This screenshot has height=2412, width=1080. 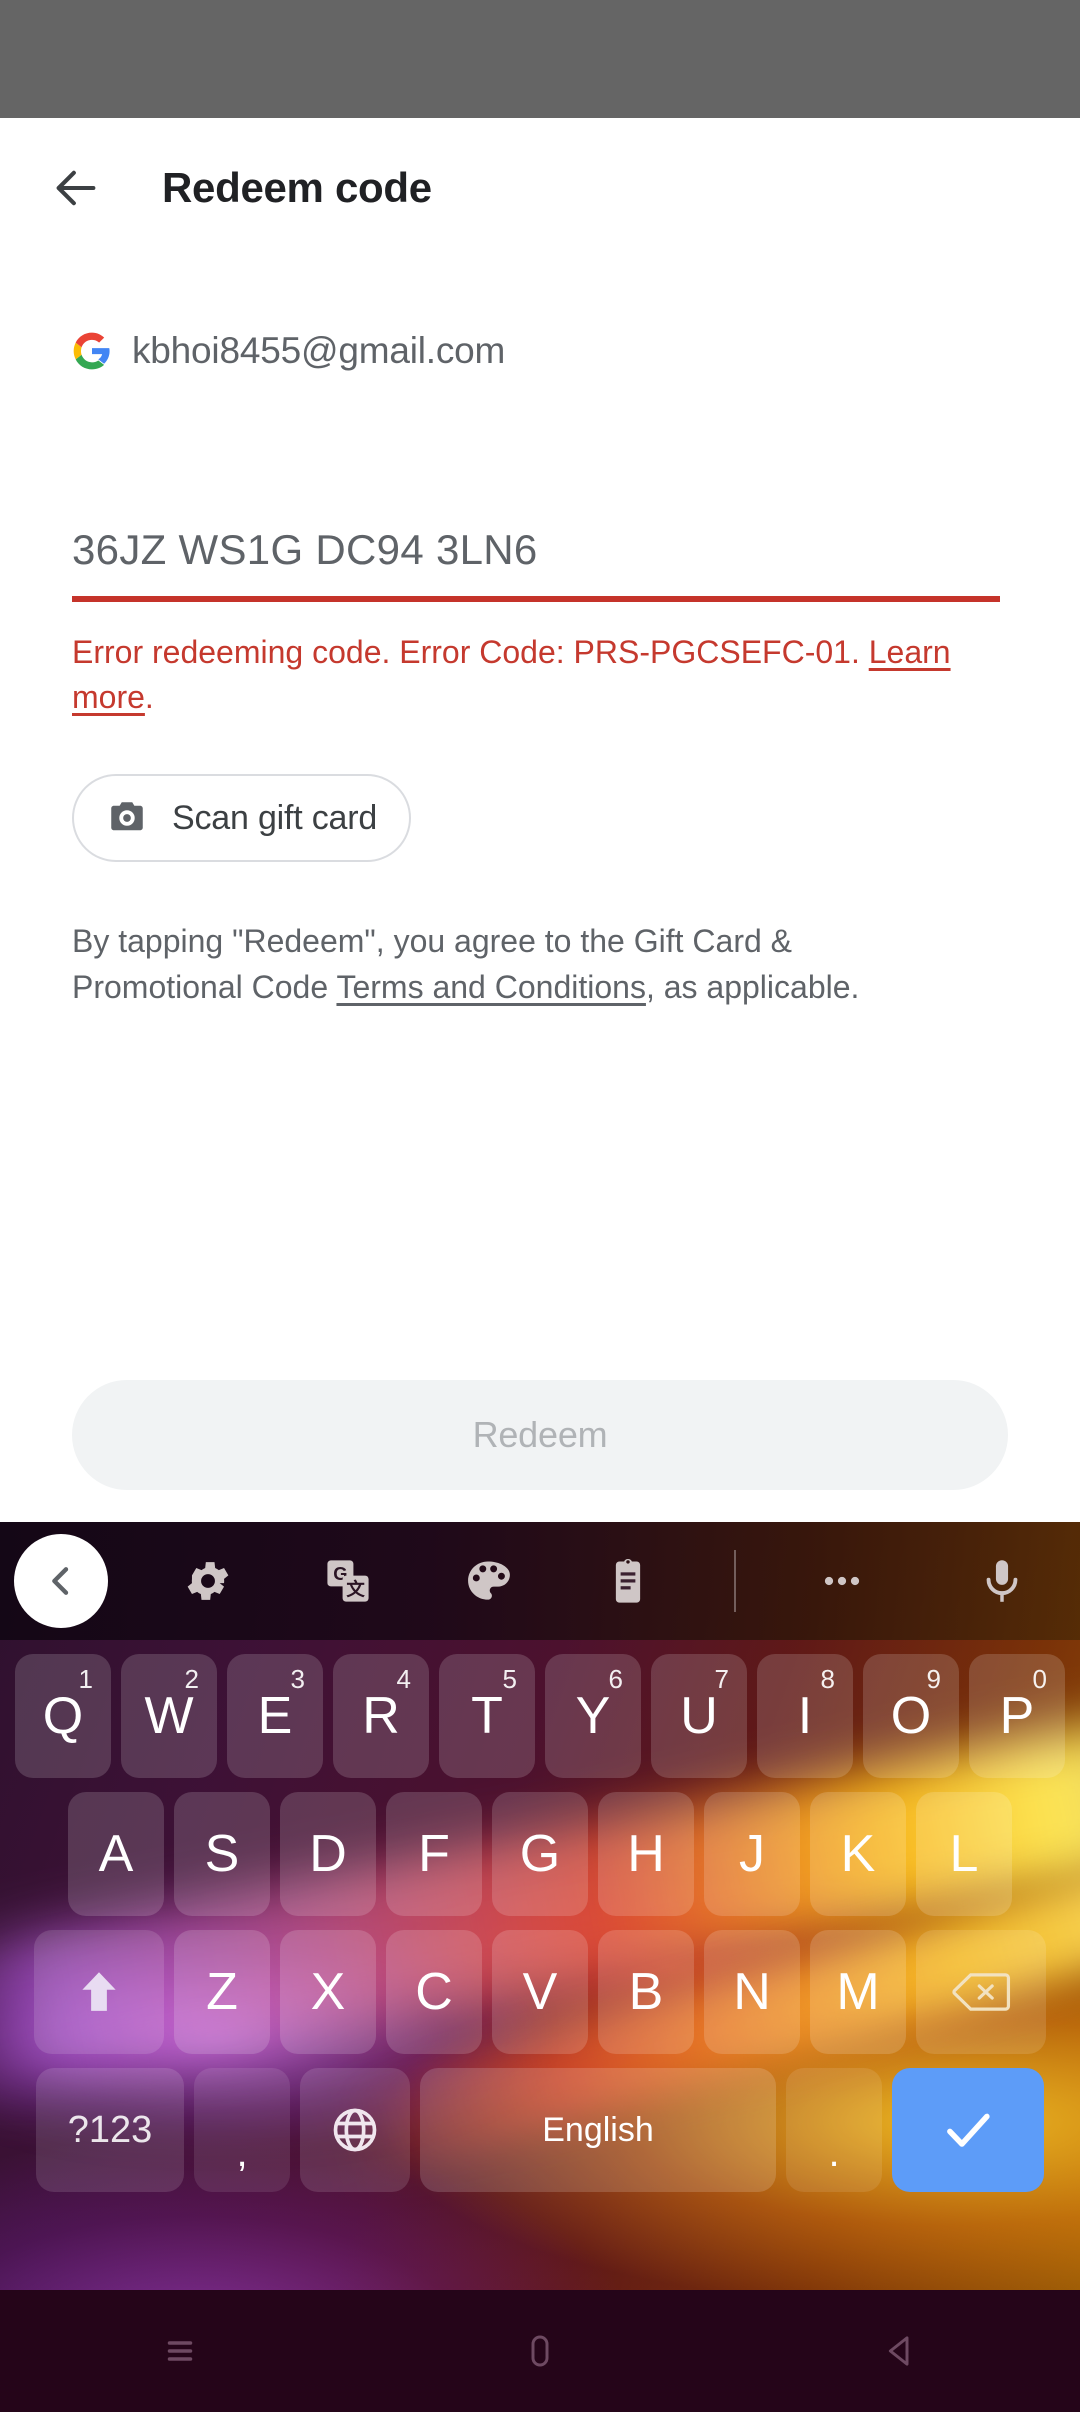 I want to click on keyboard-clipboard-button, so click(x=628, y=1581).